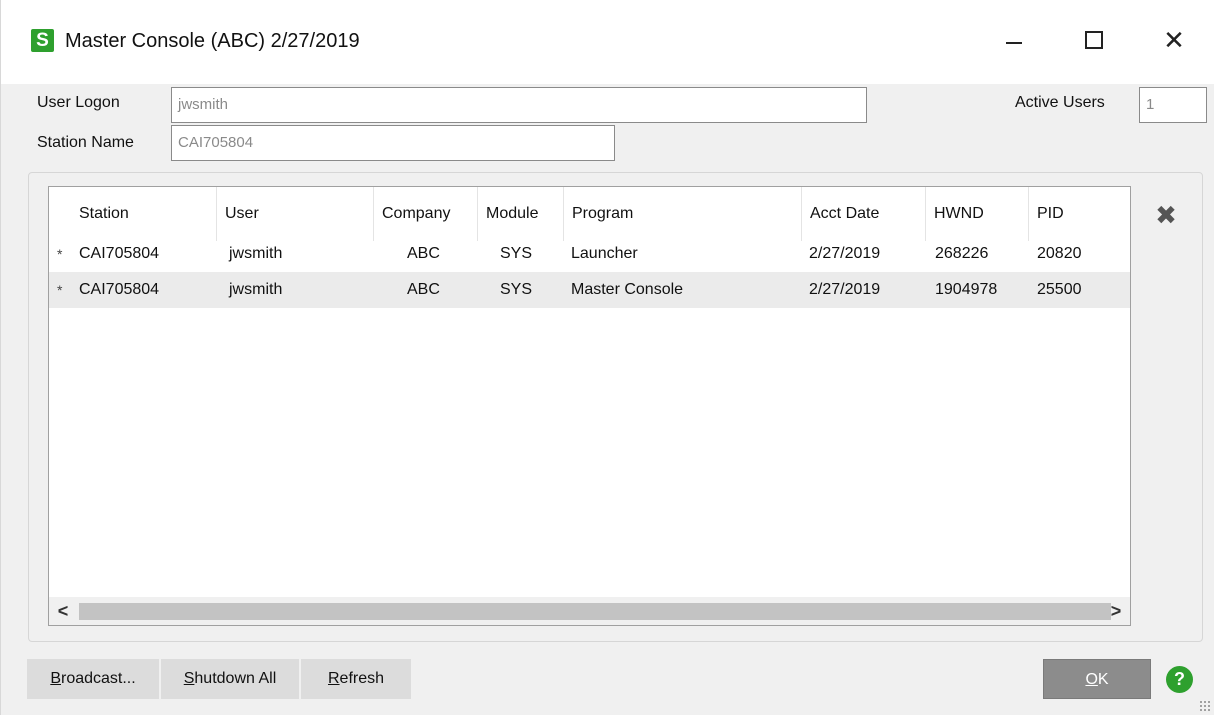  I want to click on cell-pid: 20820, so click(1059, 253).